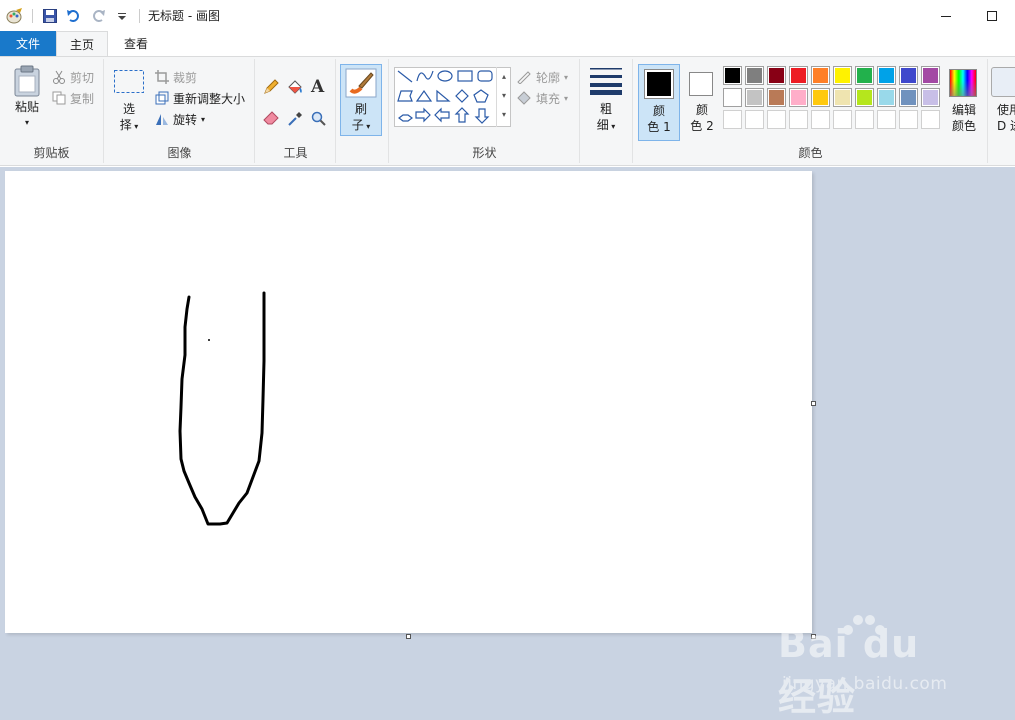 This screenshot has height=720, width=1015. Describe the element at coordinates (295, 88) in the screenshot. I see `fill-bucket-icon` at that location.